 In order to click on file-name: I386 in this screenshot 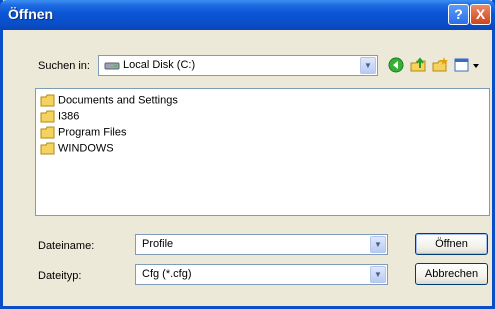, I will do `click(69, 116)`.